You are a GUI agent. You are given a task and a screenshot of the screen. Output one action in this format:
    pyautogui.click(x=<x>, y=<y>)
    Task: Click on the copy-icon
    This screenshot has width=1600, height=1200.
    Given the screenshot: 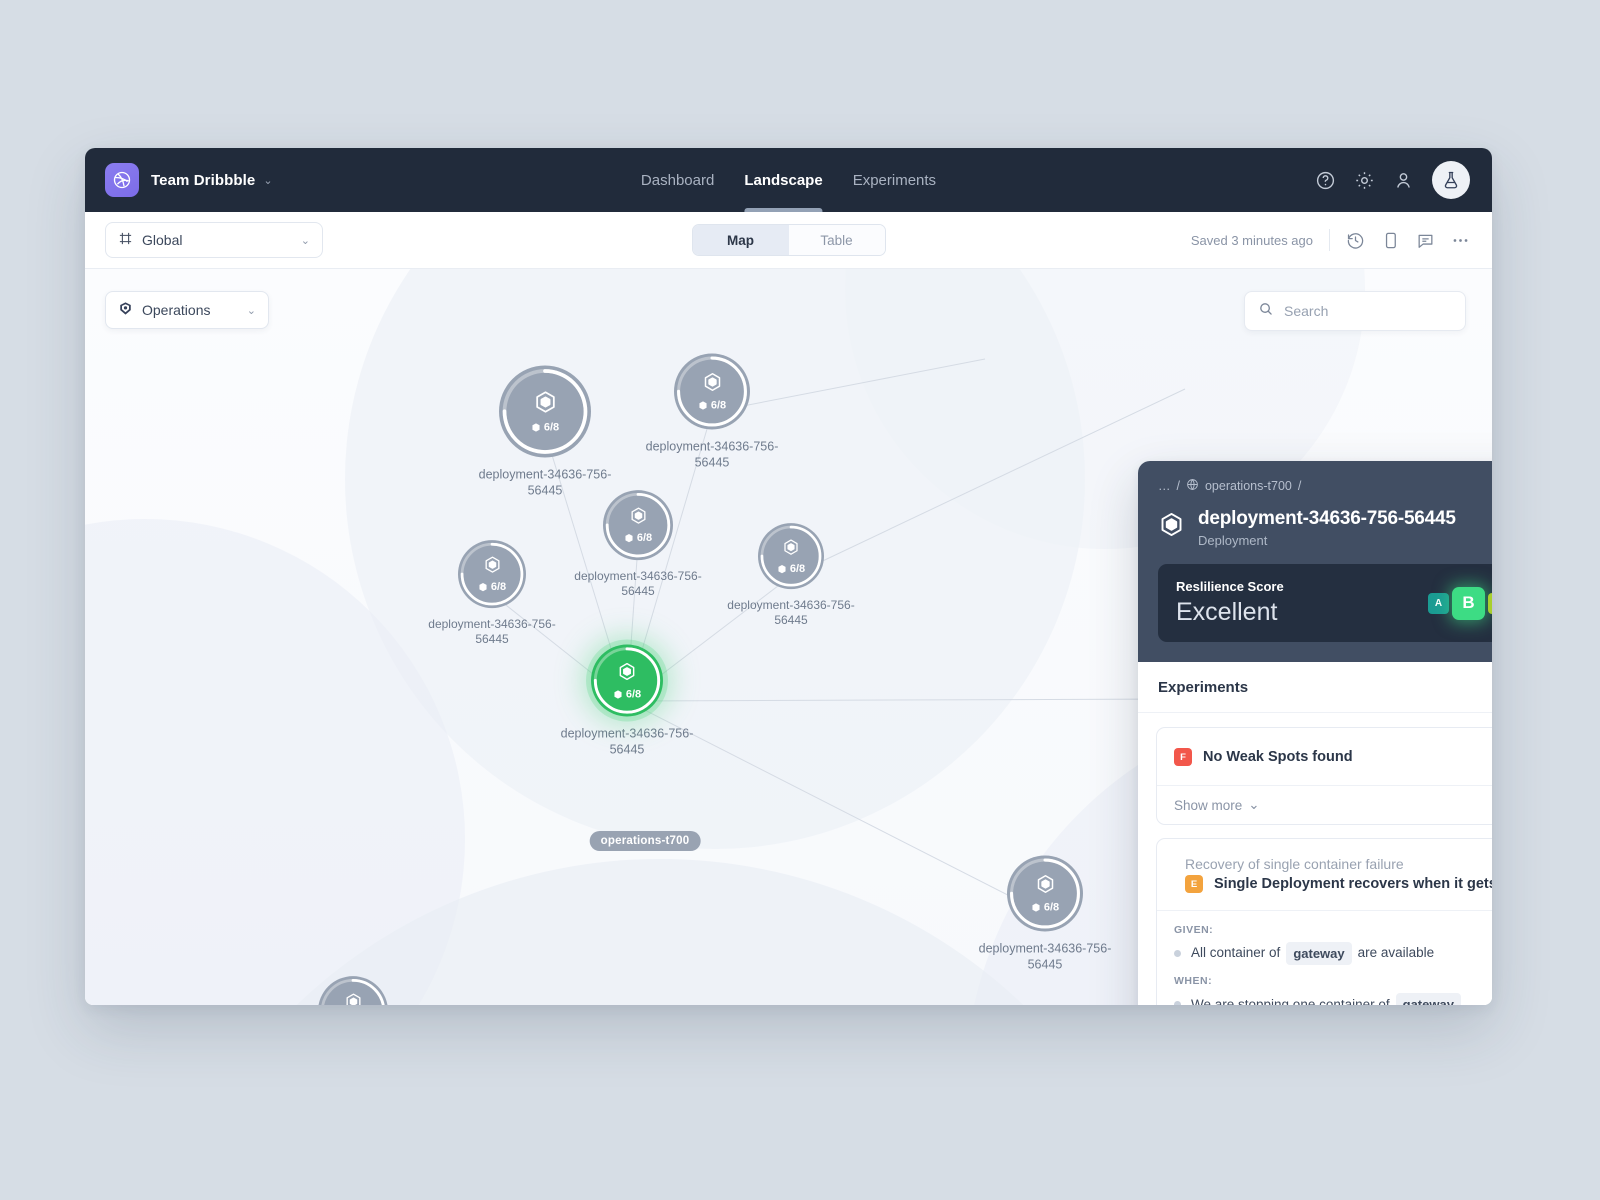 What is the action you would take?
    pyautogui.click(x=1390, y=240)
    